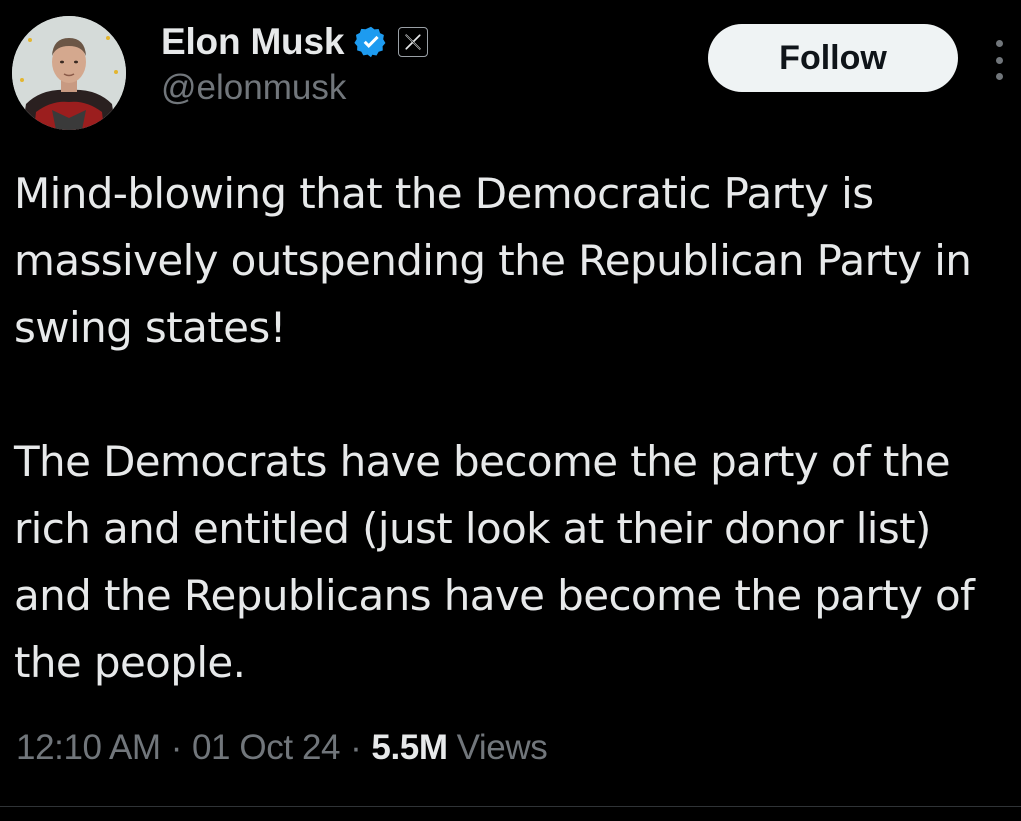 This screenshot has width=1021, height=821. Describe the element at coordinates (266, 748) in the screenshot. I see `tweet-date: 01 Oct 24` at that location.